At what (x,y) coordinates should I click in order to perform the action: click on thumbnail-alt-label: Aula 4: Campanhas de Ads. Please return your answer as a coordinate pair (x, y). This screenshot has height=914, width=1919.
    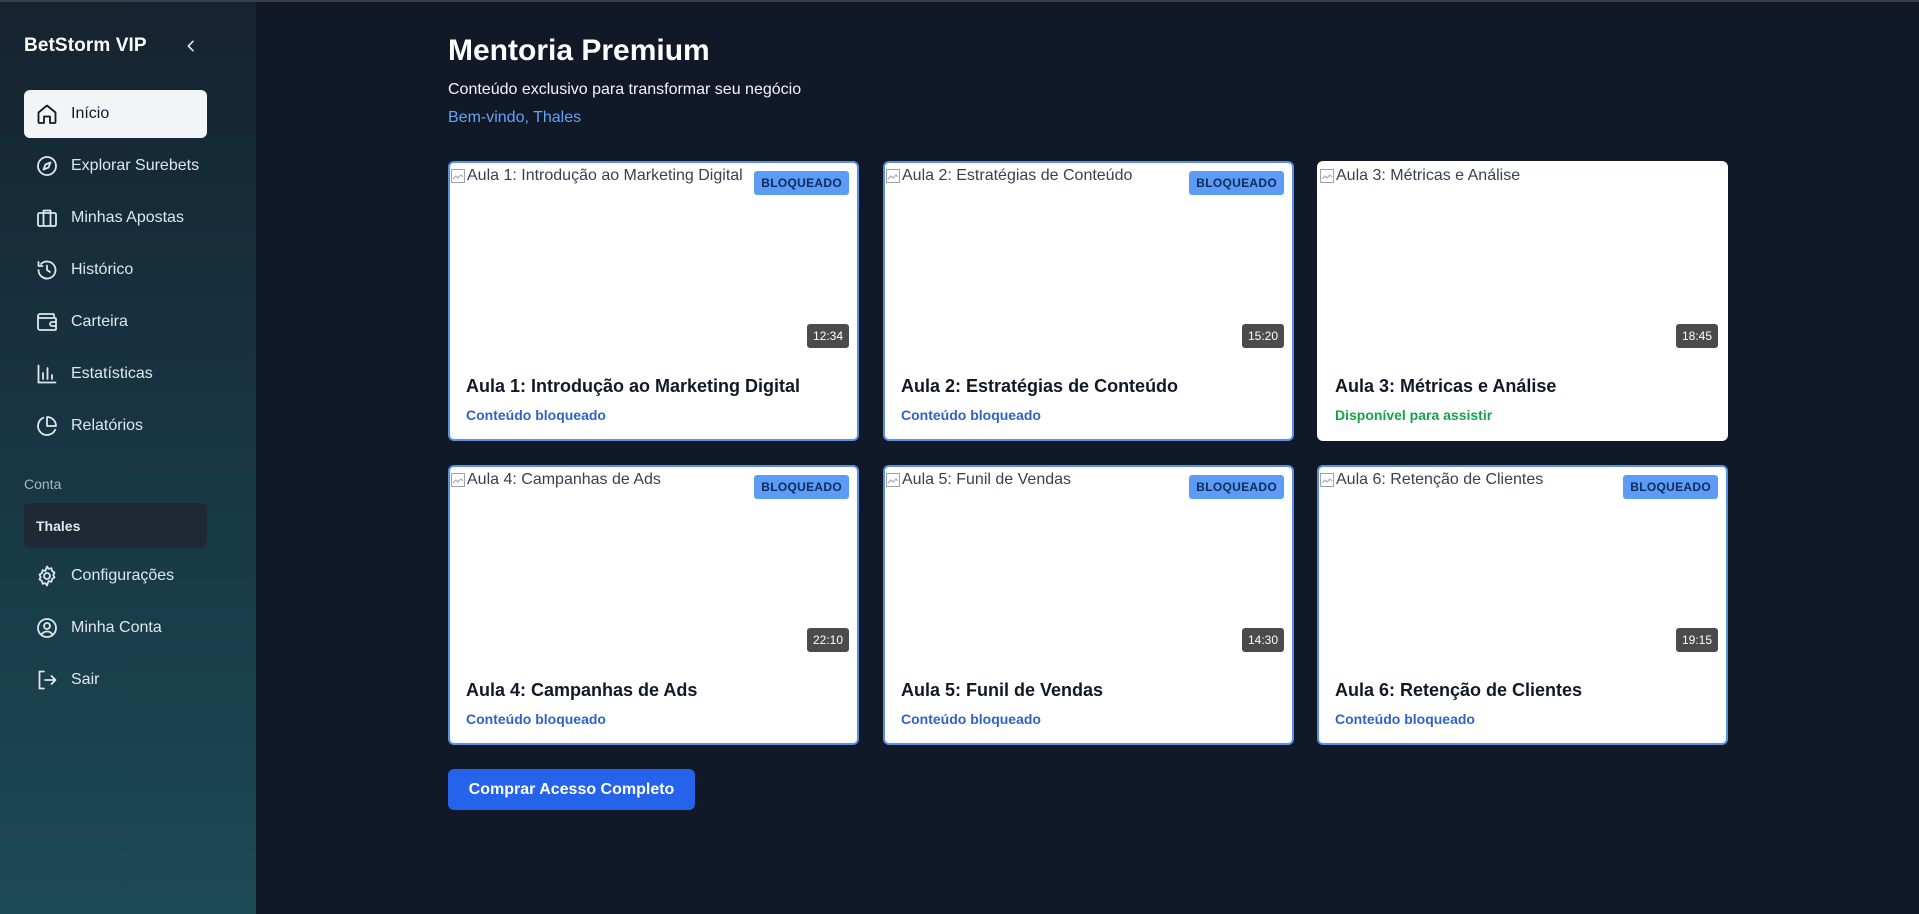
    Looking at the image, I should click on (564, 479).